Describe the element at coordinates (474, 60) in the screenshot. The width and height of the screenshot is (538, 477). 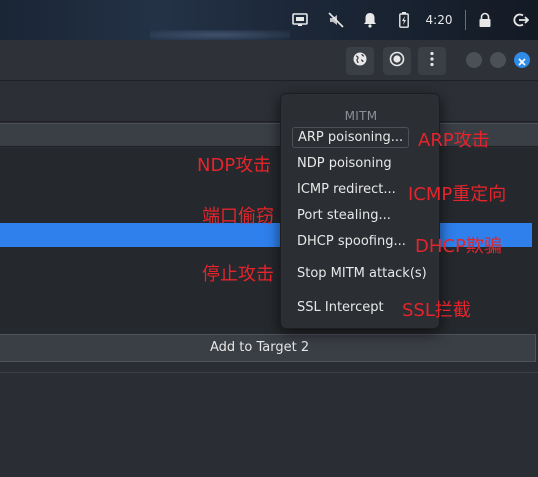
I see `minimize-button` at that location.